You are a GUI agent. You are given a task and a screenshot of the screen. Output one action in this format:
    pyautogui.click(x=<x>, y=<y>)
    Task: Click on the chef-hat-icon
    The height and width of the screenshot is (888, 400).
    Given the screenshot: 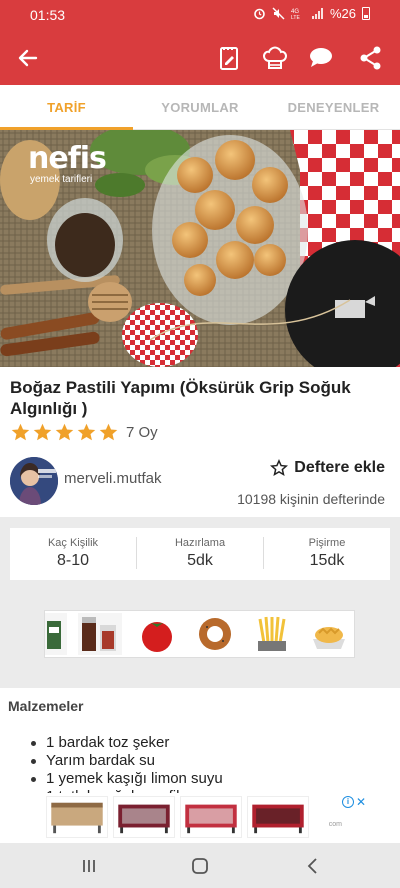 What is the action you would take?
    pyautogui.click(x=275, y=58)
    